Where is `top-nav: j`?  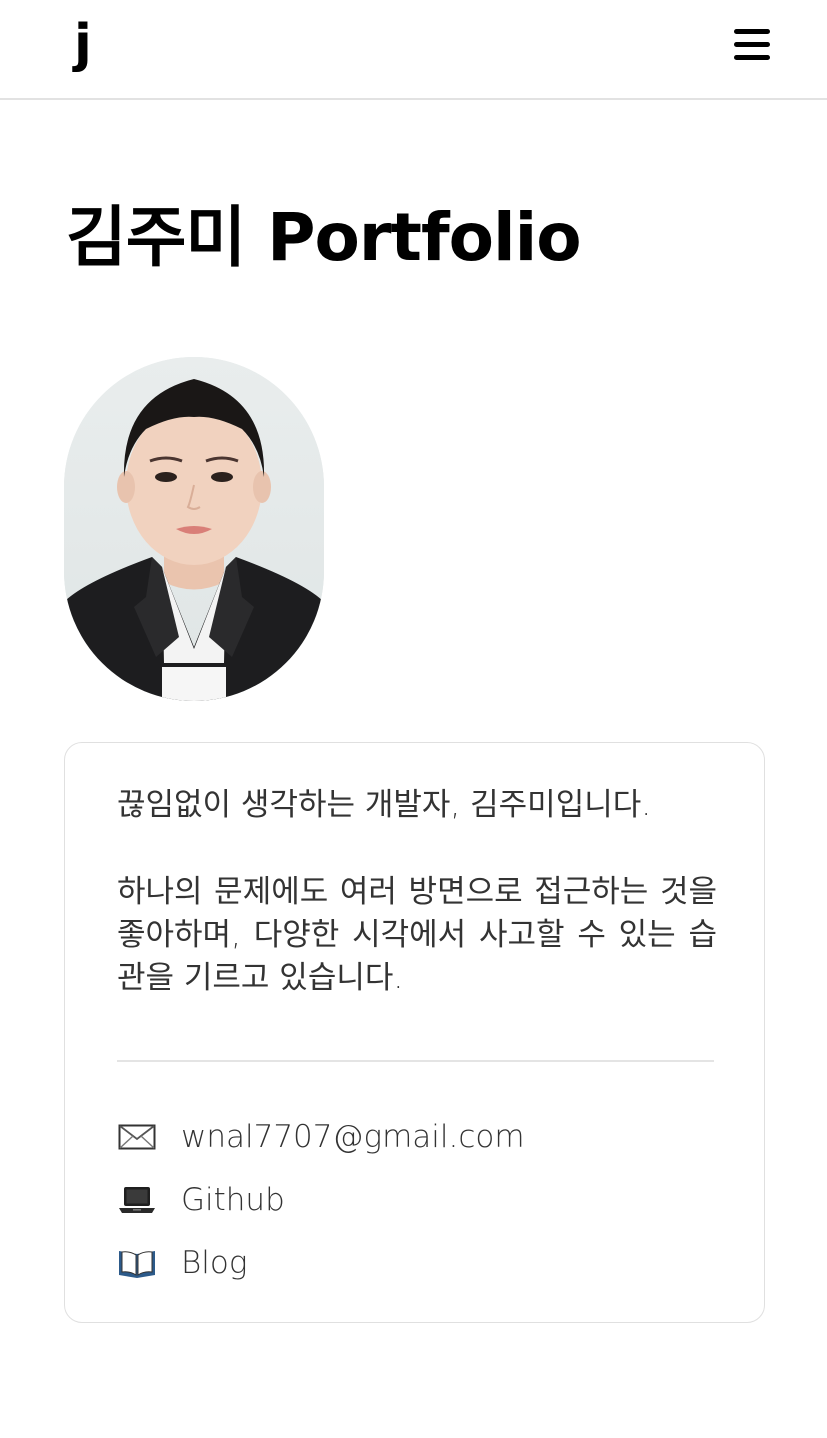
top-nav: j is located at coordinates (413, 50).